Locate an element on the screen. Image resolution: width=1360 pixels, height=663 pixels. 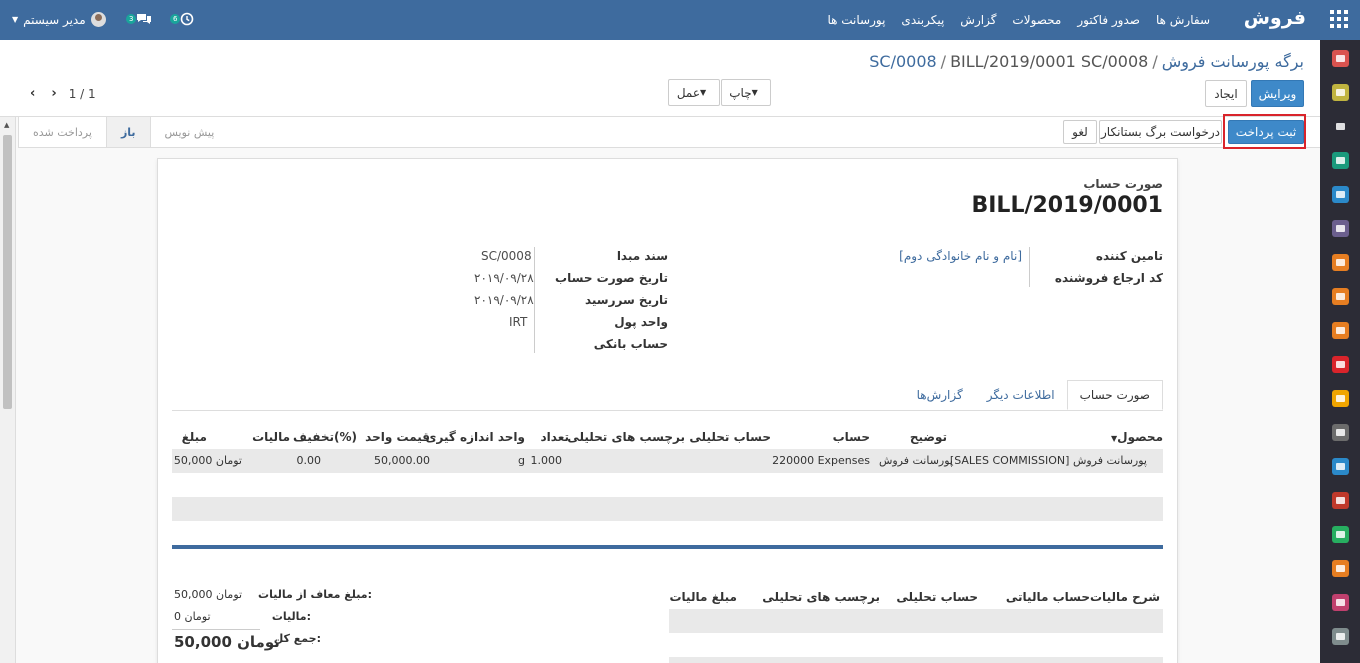
status-paid: پرداخت شده is located at coordinates (62, 132).